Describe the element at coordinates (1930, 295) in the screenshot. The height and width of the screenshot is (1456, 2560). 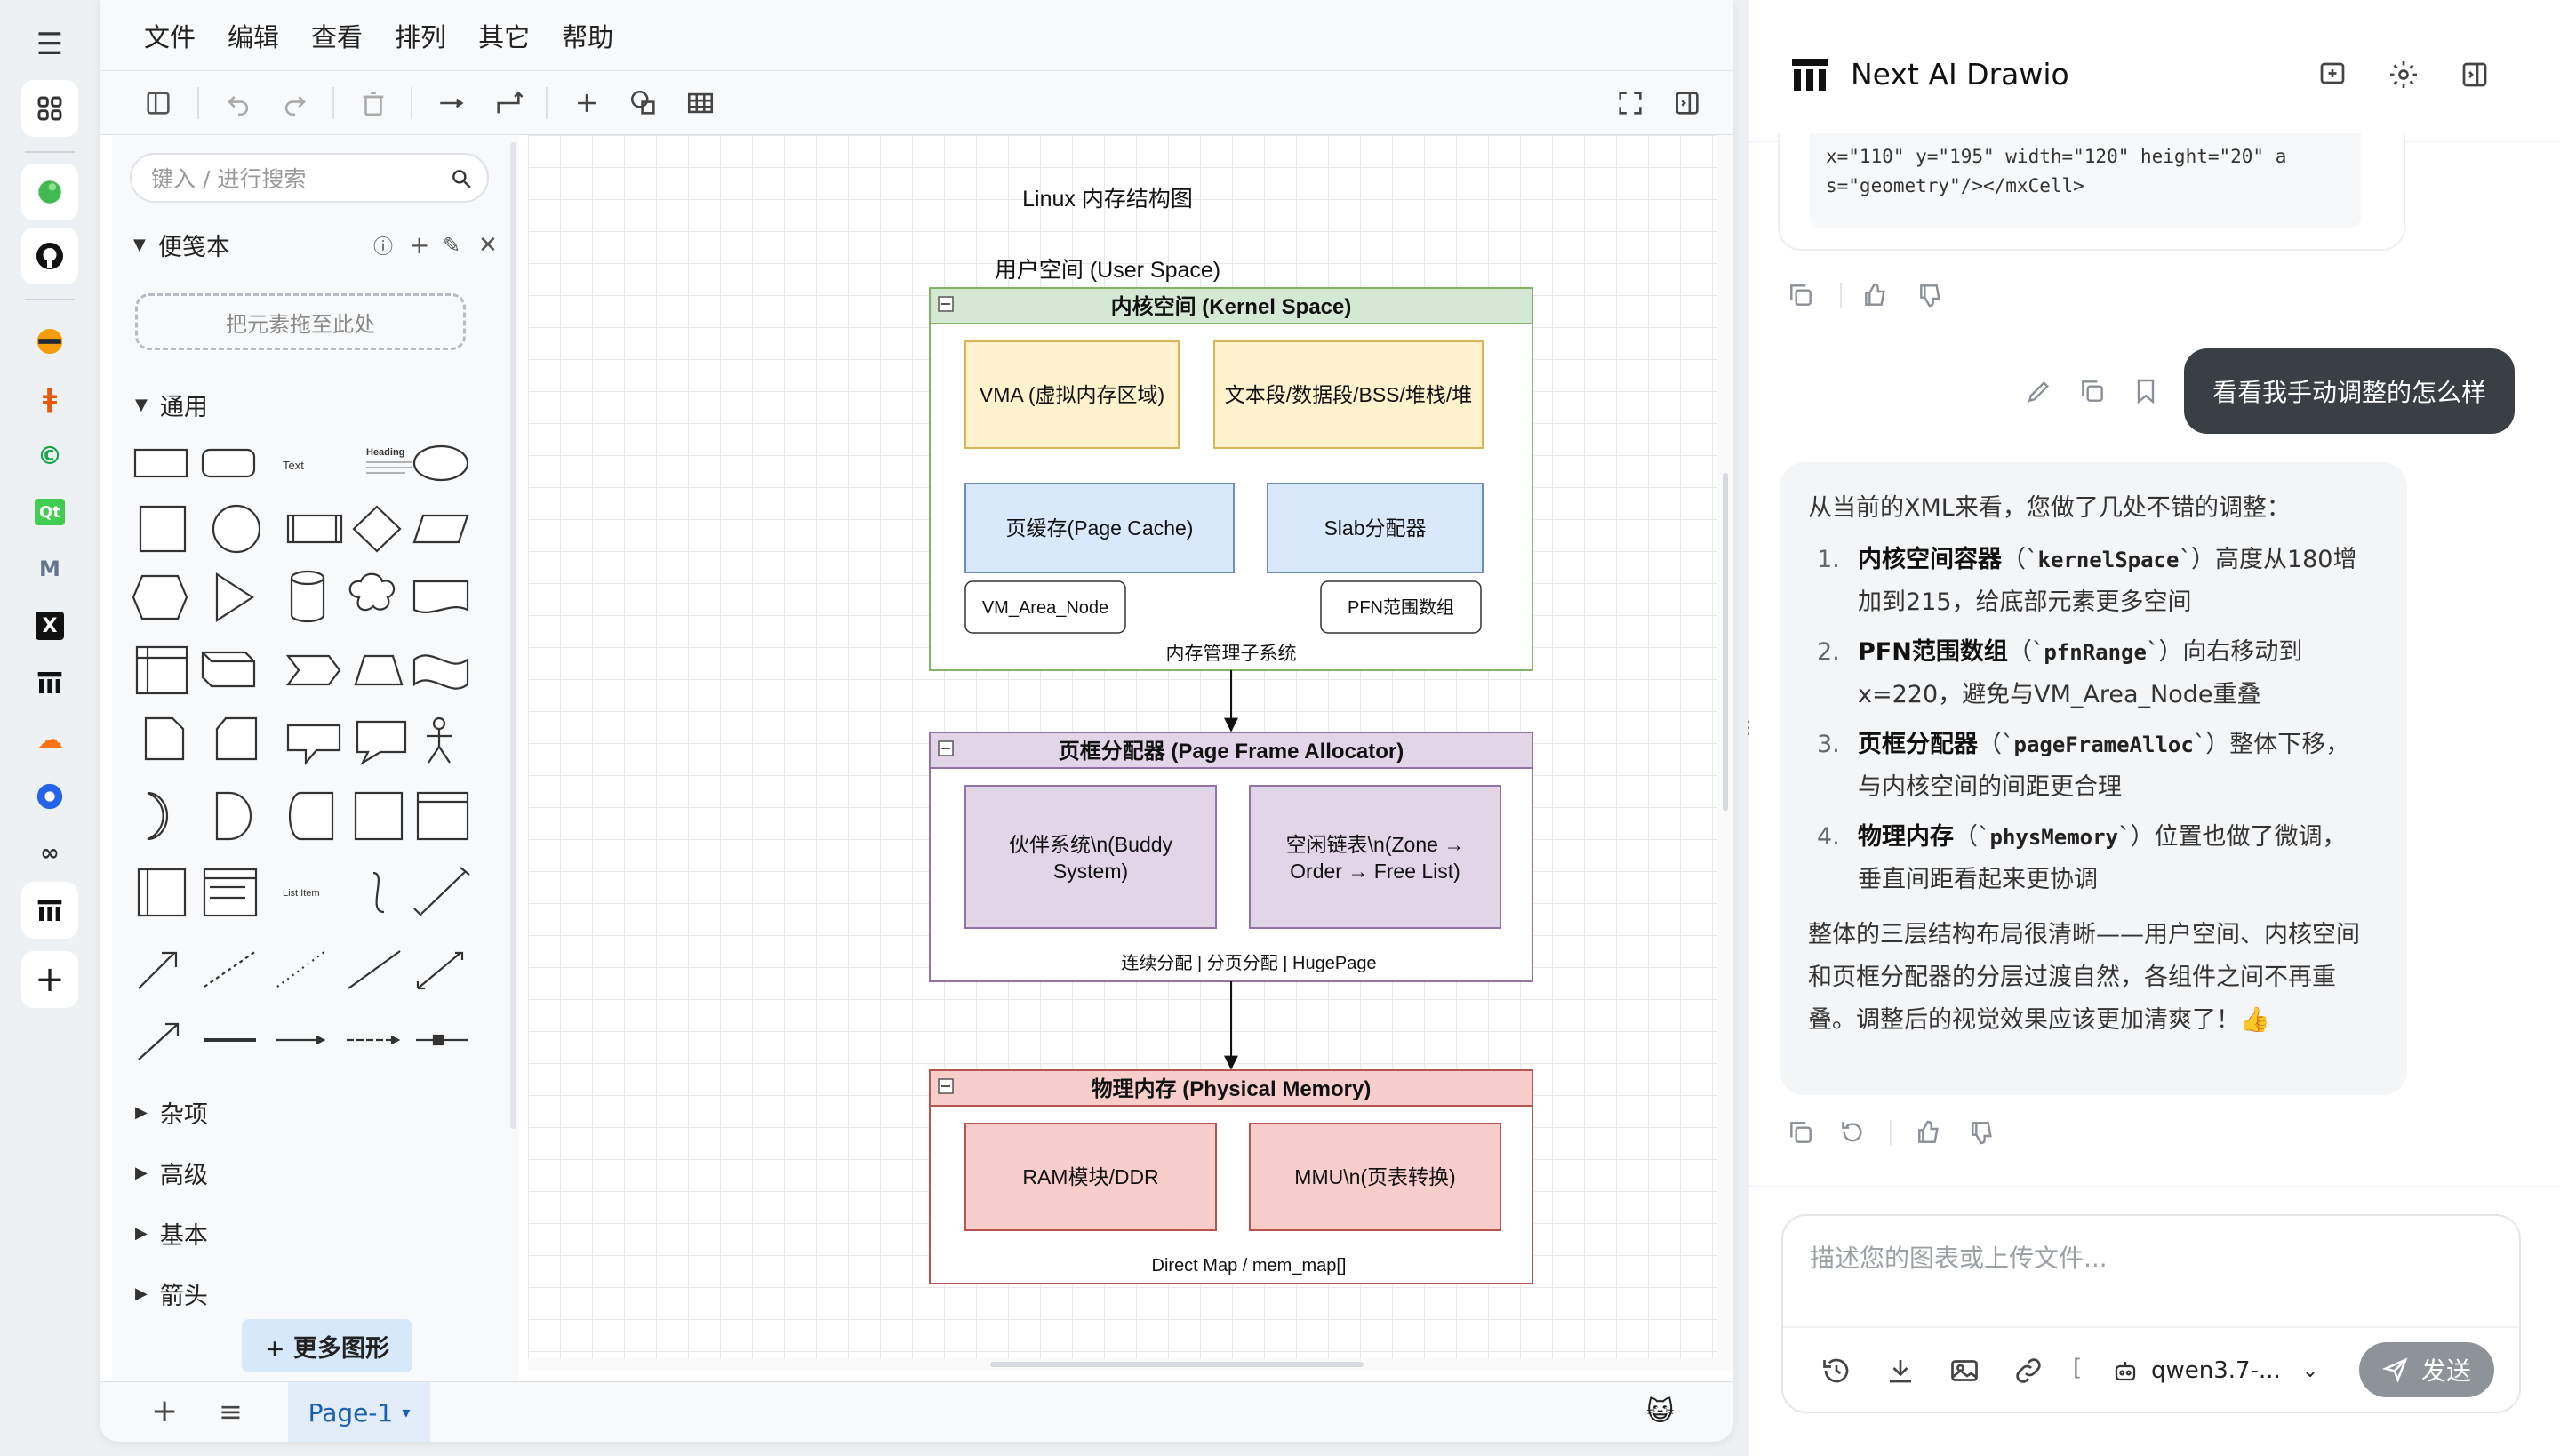
I see `thumbs-down-icon` at that location.